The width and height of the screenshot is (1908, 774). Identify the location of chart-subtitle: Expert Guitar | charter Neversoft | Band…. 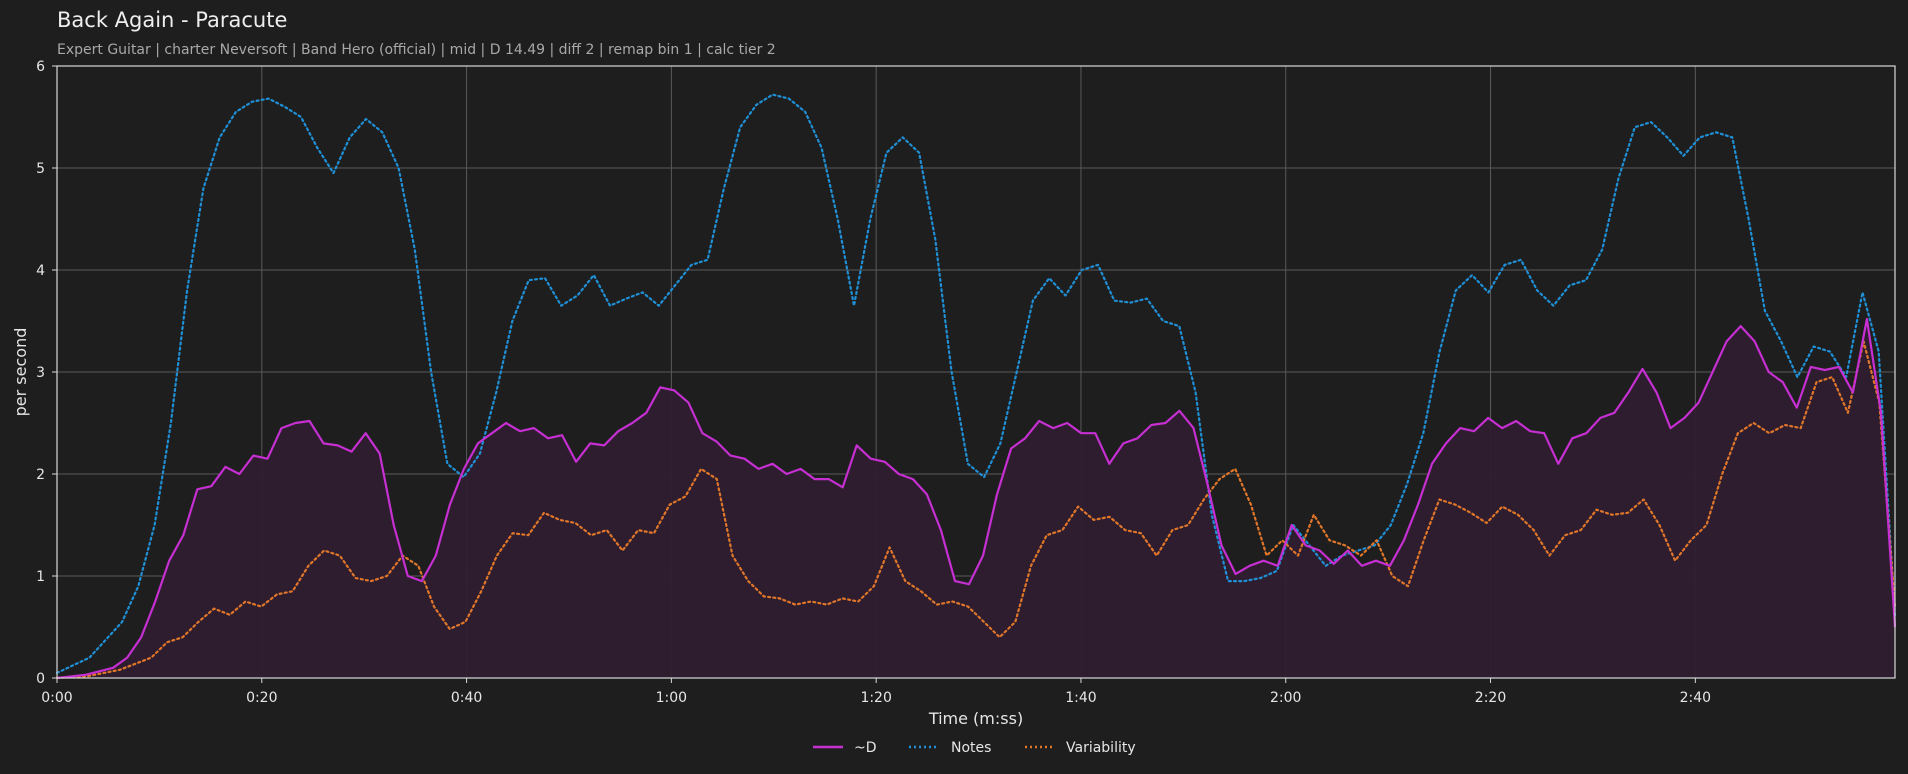
(416, 50).